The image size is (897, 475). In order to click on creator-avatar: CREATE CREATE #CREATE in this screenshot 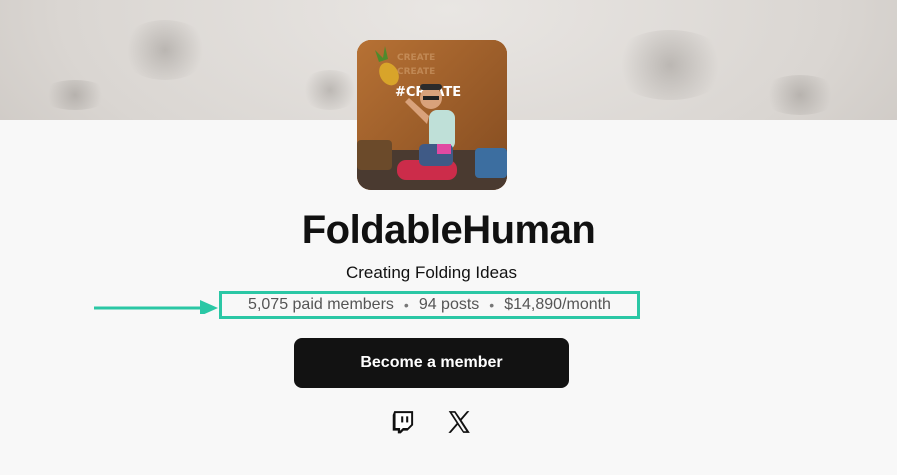, I will do `click(432, 115)`.